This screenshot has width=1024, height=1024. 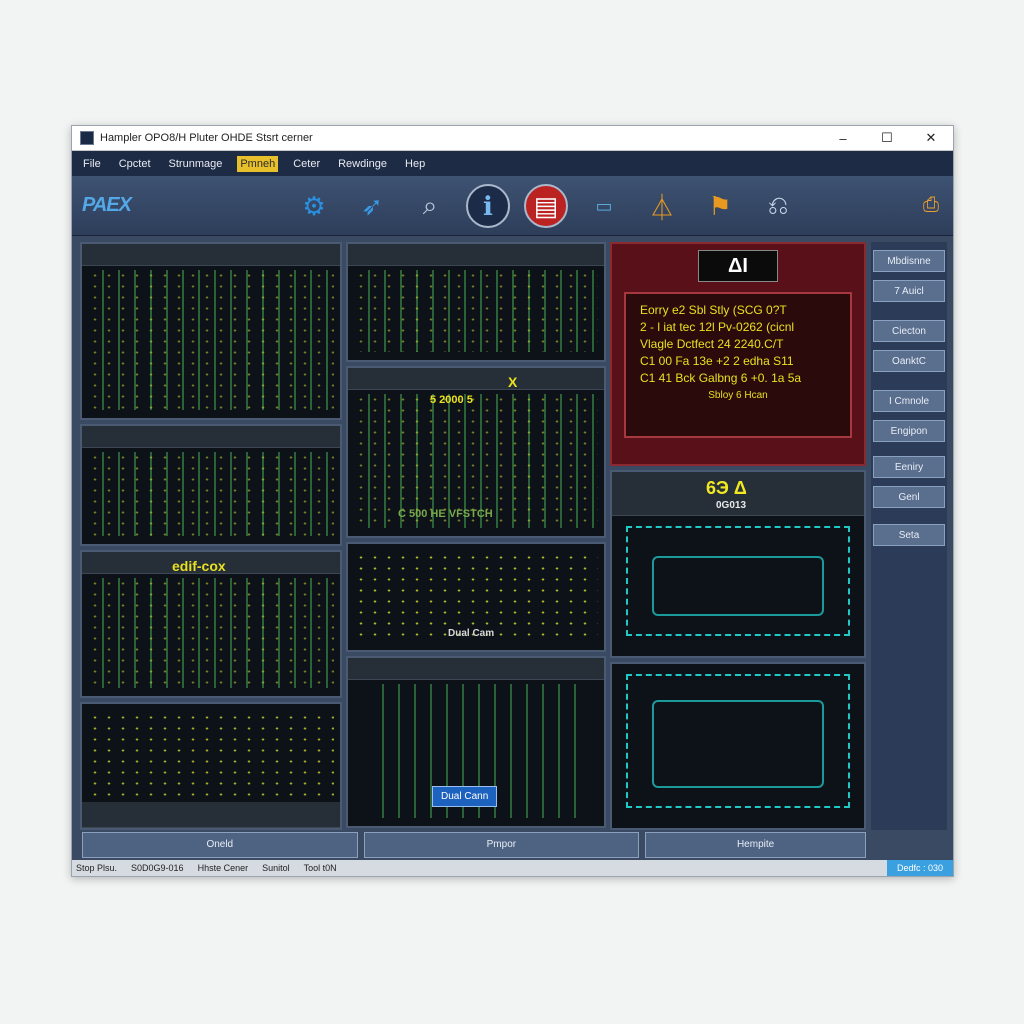 I want to click on panel-10-sub: 0G013, so click(x=731, y=505).